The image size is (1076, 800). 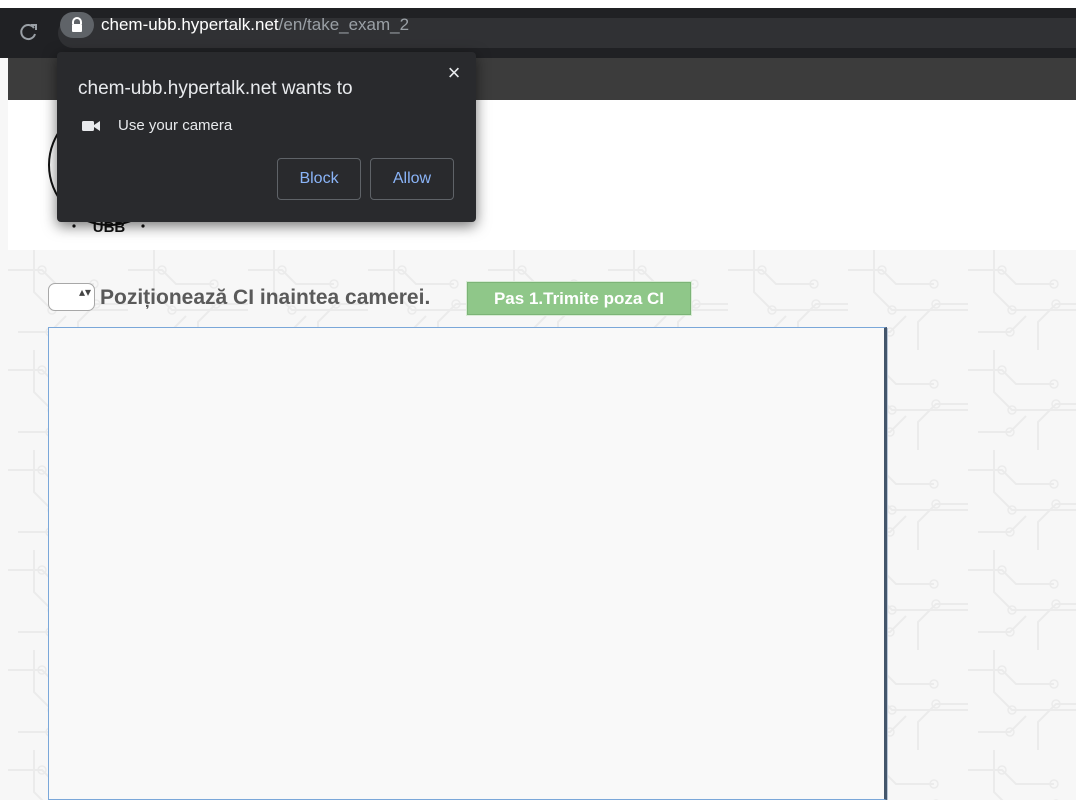 What do you see at coordinates (454, 73) in the screenshot?
I see `close-icon: ×` at bounding box center [454, 73].